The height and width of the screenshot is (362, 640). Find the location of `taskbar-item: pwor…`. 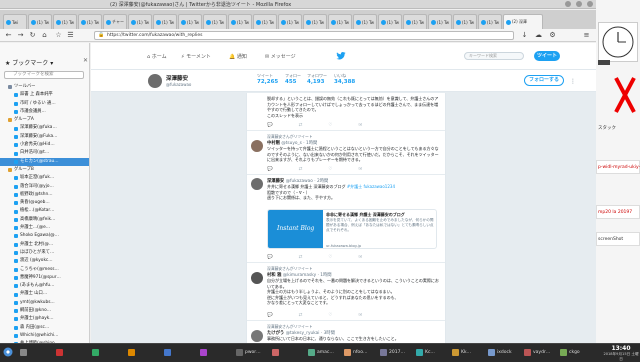

taskbar-item: pwor… is located at coordinates (248, 352).